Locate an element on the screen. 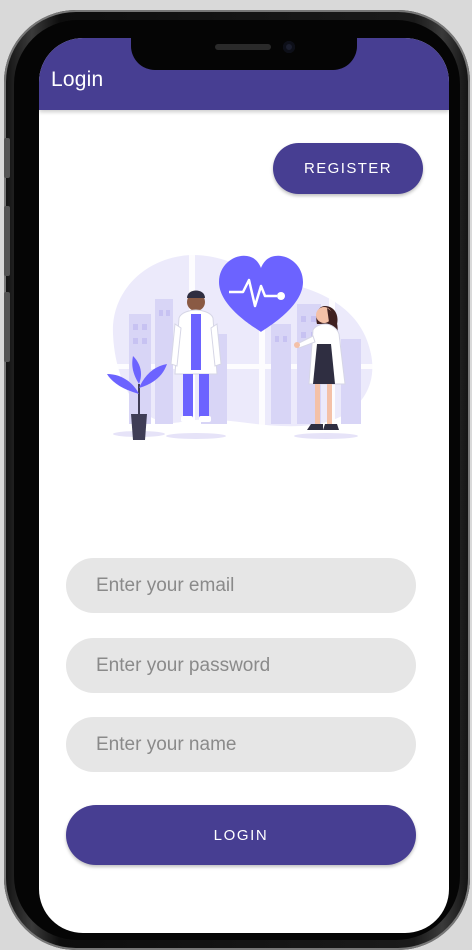 Image resolution: width=472 pixels, height=950 pixels. password-field: Enter your password is located at coordinates (241, 665).